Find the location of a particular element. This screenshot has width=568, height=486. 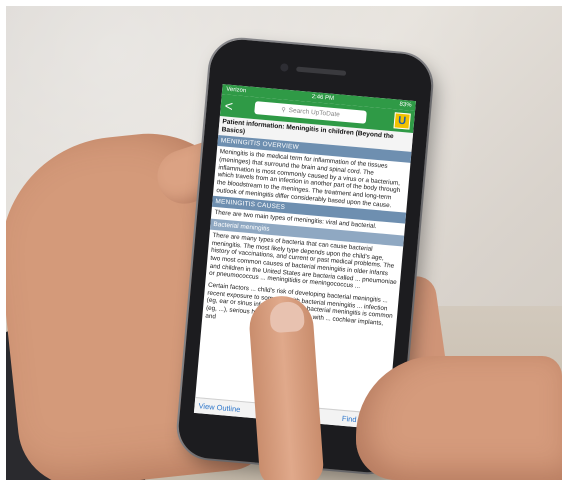

search-input: ⚲ Search UpToDate is located at coordinates (310, 112).